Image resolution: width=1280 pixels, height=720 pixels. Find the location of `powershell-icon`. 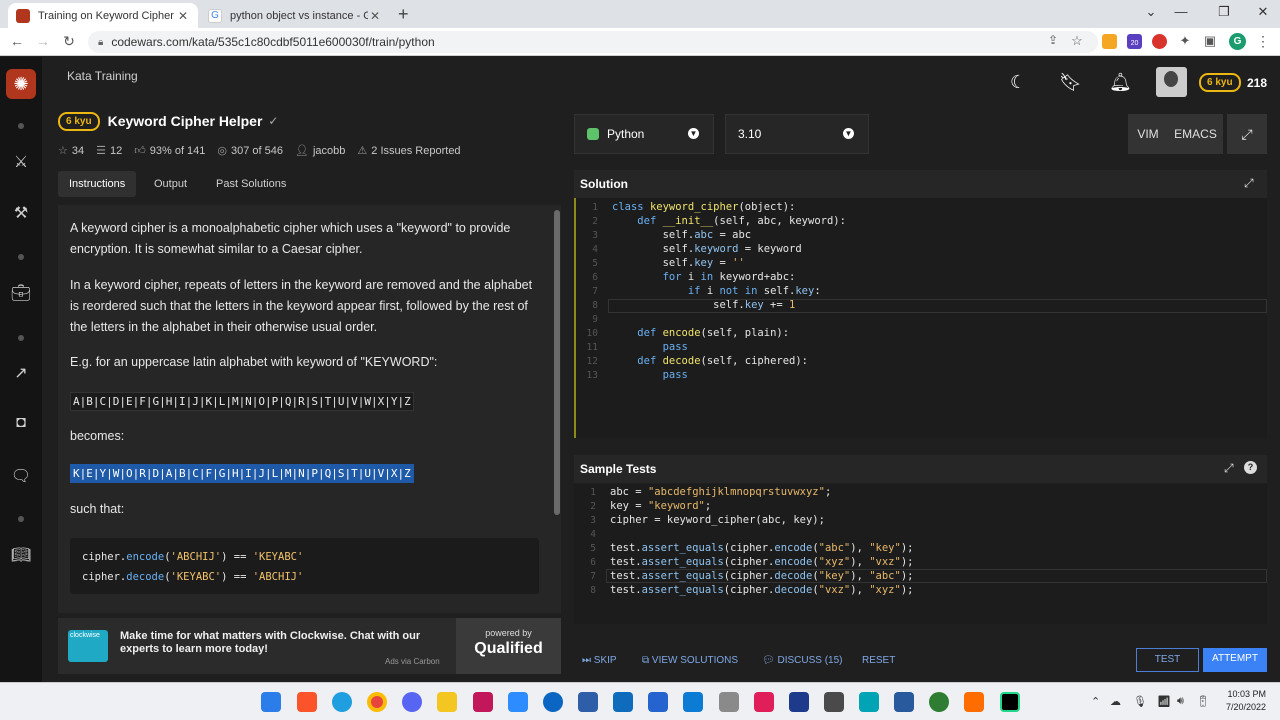

powershell-icon is located at coordinates (588, 702).